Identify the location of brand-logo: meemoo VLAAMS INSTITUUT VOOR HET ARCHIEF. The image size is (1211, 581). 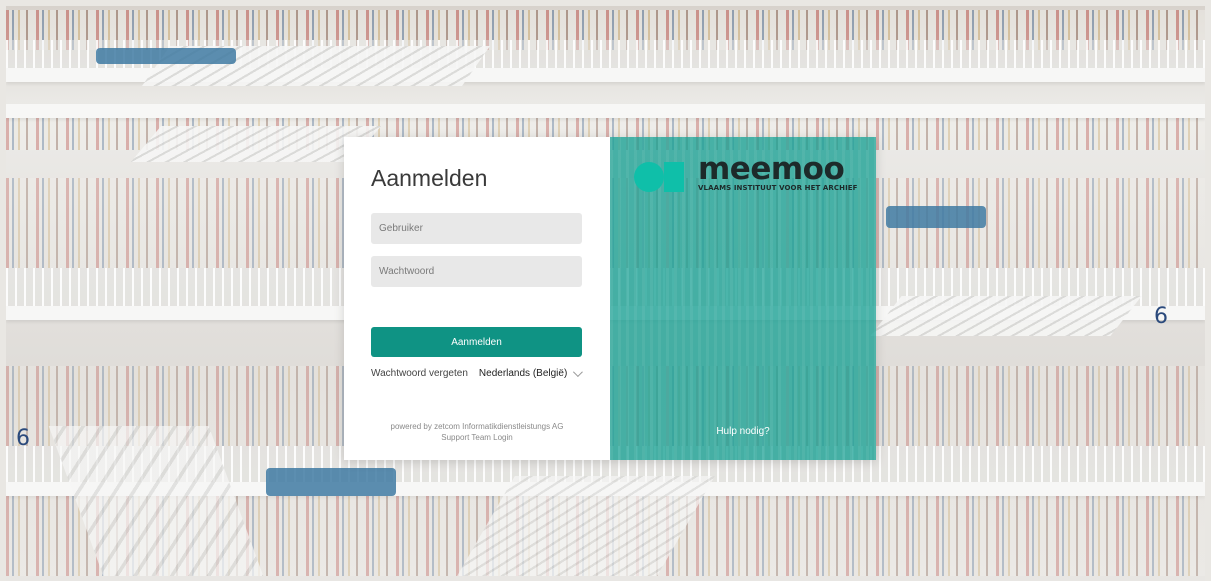
(746, 174).